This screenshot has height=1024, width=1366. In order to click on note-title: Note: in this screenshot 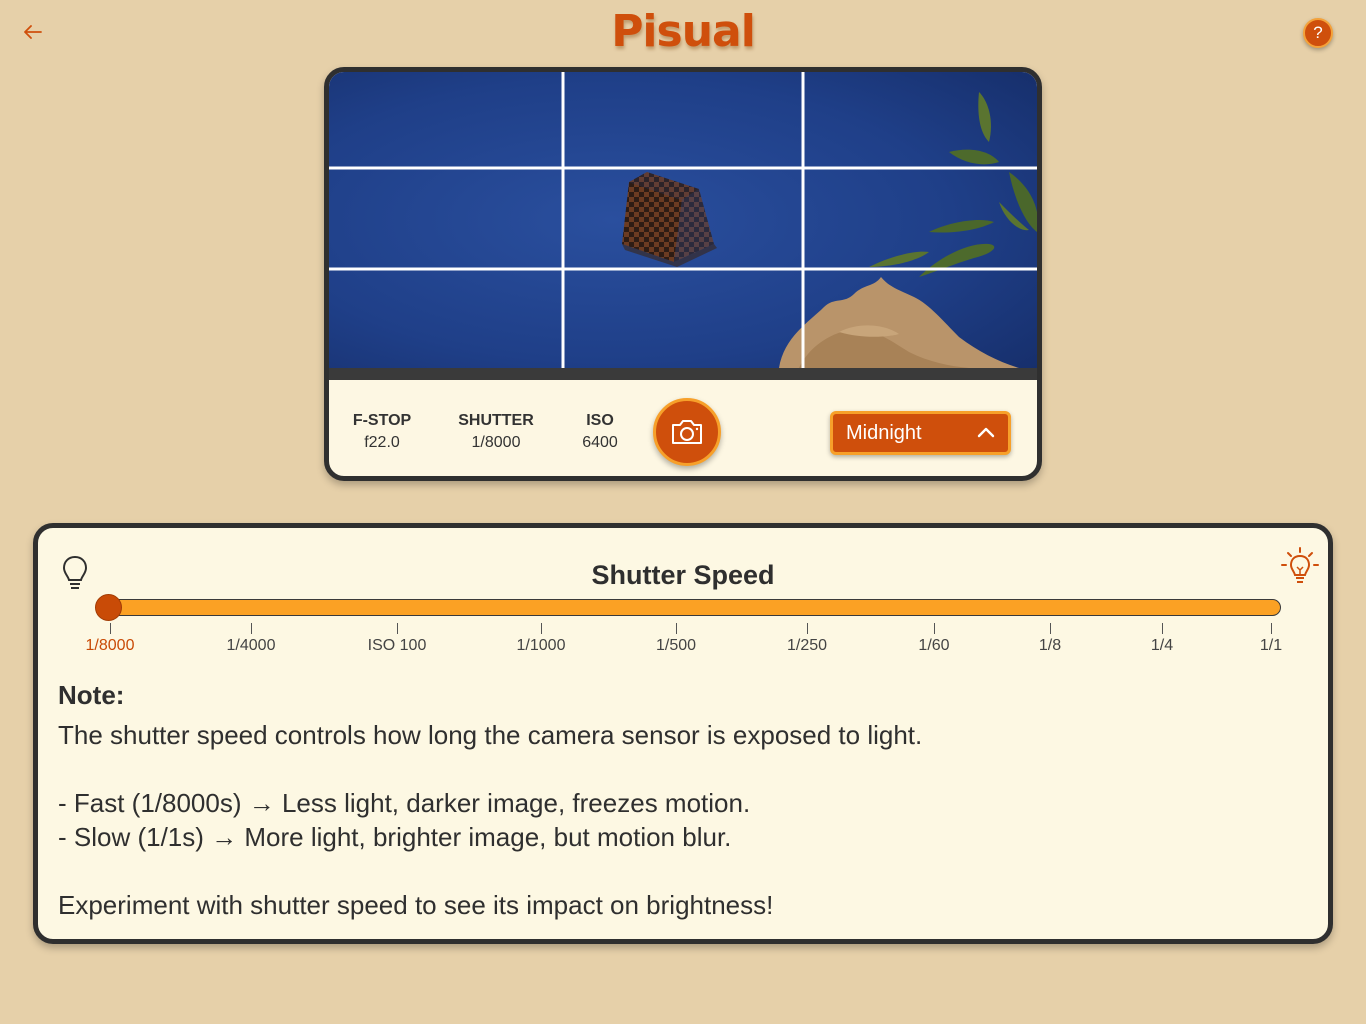, I will do `click(91, 695)`.